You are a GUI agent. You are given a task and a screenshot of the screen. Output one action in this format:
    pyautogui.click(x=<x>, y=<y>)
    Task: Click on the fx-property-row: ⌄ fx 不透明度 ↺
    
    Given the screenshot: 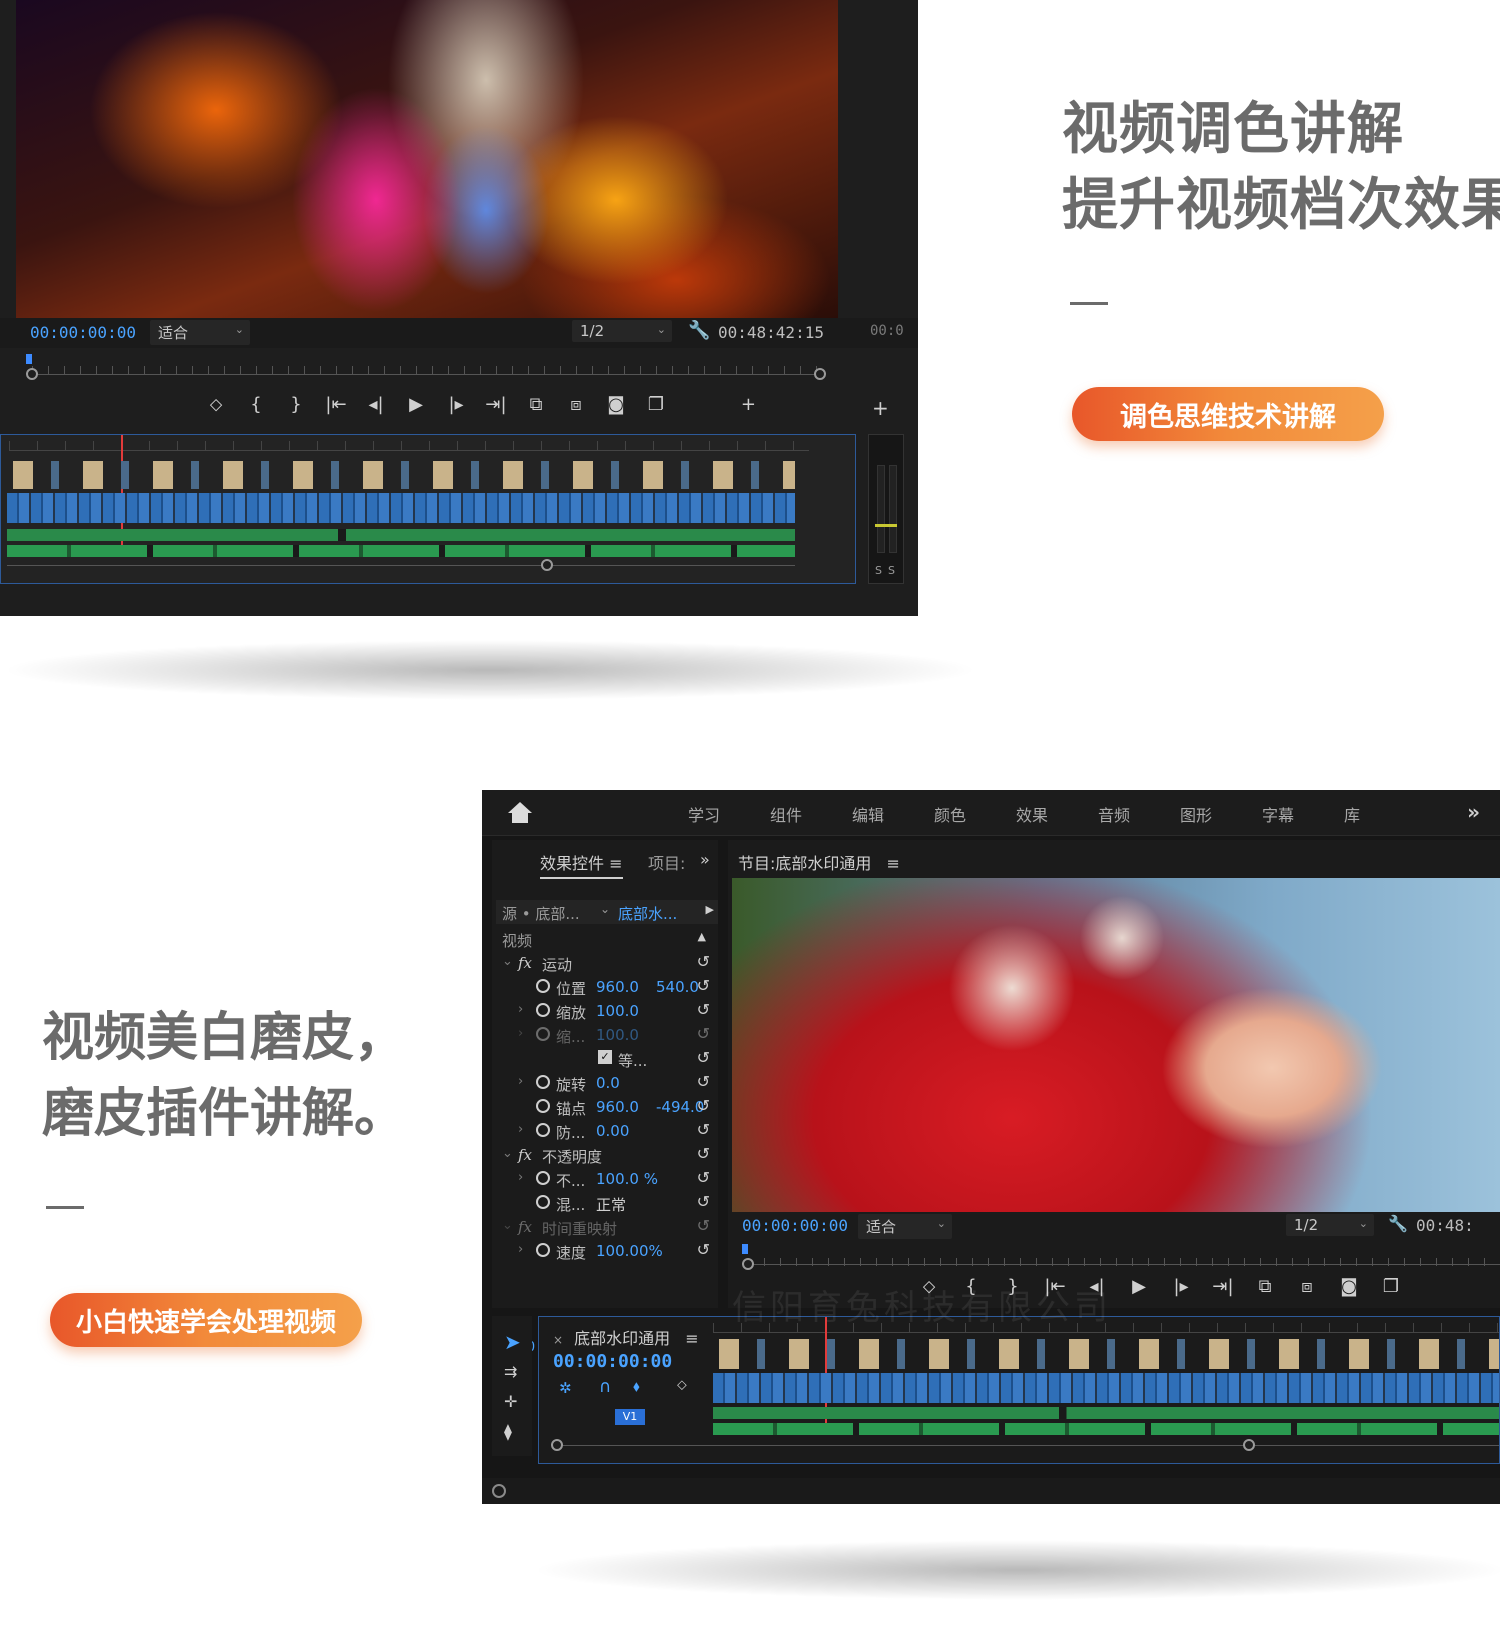 What is the action you would take?
    pyautogui.click(x=603, y=1156)
    